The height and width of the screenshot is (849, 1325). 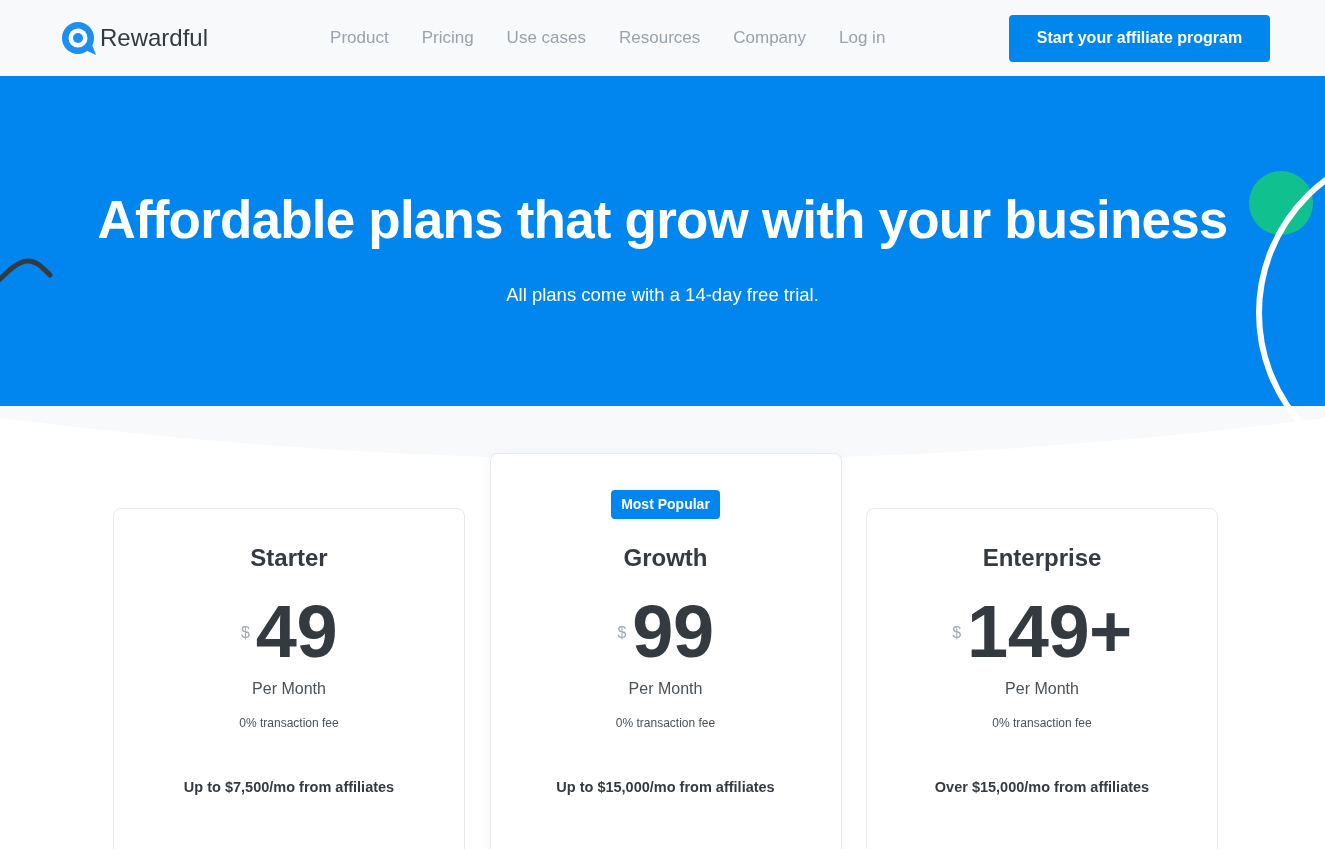 I want to click on plan-name: Starter, so click(x=289, y=558).